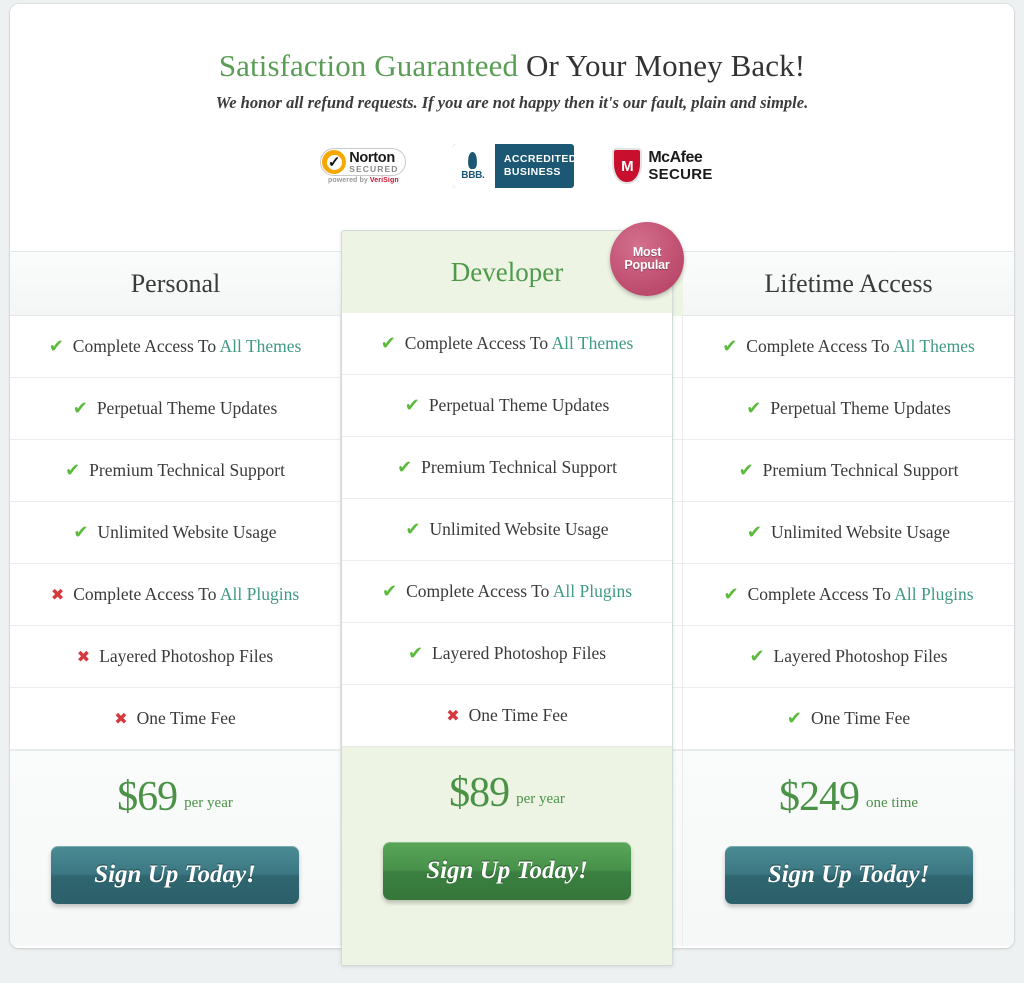 The height and width of the screenshot is (983, 1024). I want to click on plan-header: Lifetime Access, so click(848, 283).